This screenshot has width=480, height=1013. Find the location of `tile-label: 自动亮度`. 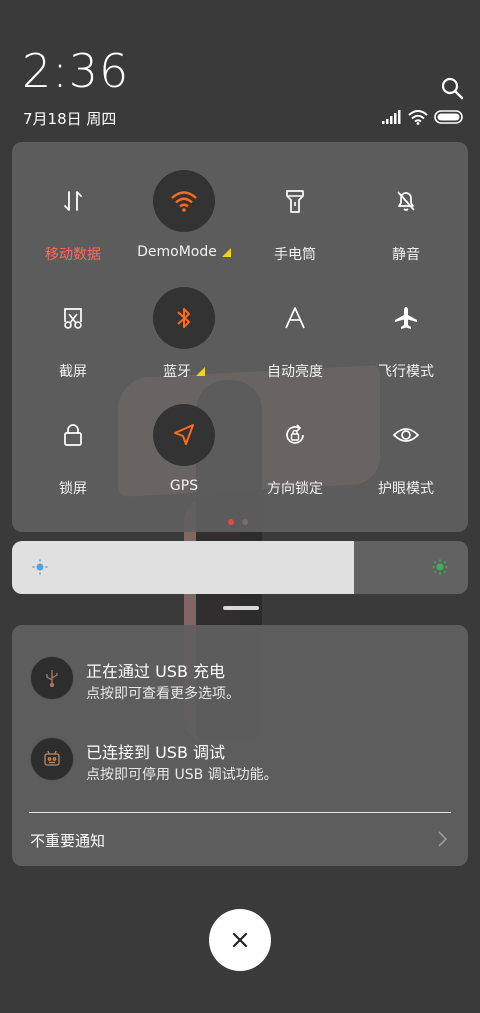

tile-label: 自动亮度 is located at coordinates (295, 372).